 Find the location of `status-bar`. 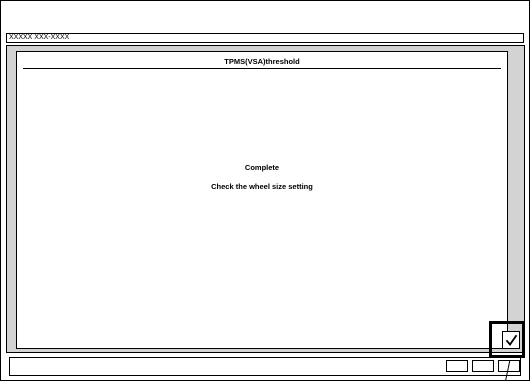

status-bar is located at coordinates (265, 366).